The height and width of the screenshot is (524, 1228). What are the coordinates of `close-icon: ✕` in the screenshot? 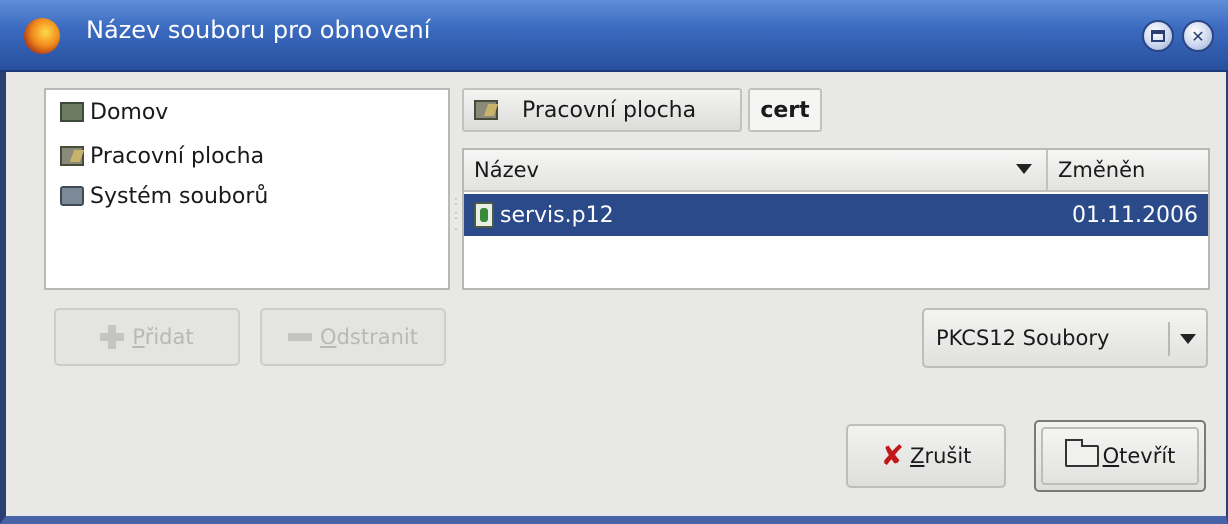 It's located at (1198, 36).